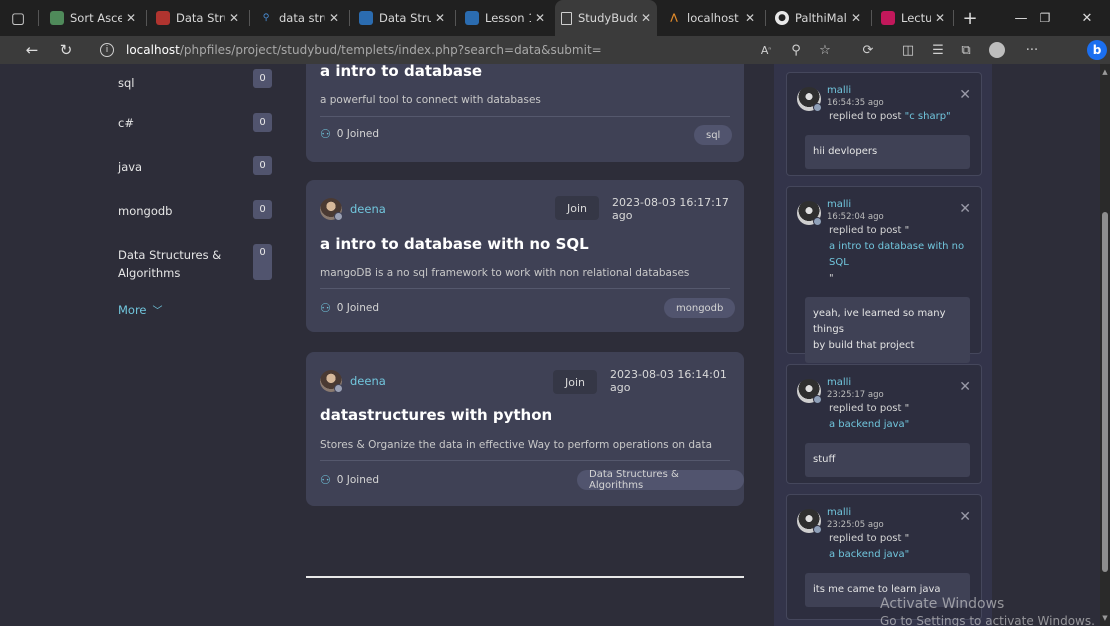 The image size is (1110, 626). I want to click on topic-mongodb: mongodb, so click(145, 211).